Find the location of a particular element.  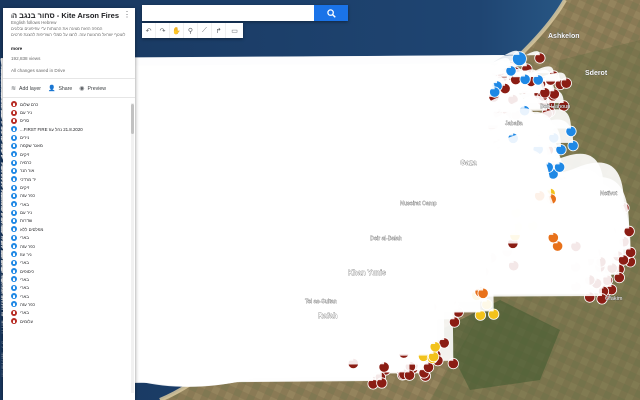

place-label: Gaza is located at coordinates (468, 163).